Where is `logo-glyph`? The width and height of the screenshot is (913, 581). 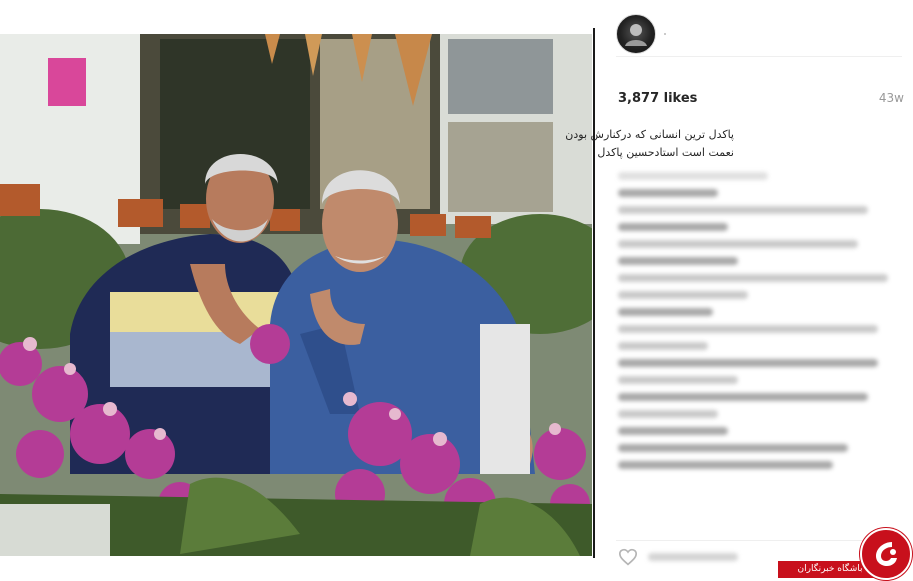 logo-glyph is located at coordinates (886, 554).